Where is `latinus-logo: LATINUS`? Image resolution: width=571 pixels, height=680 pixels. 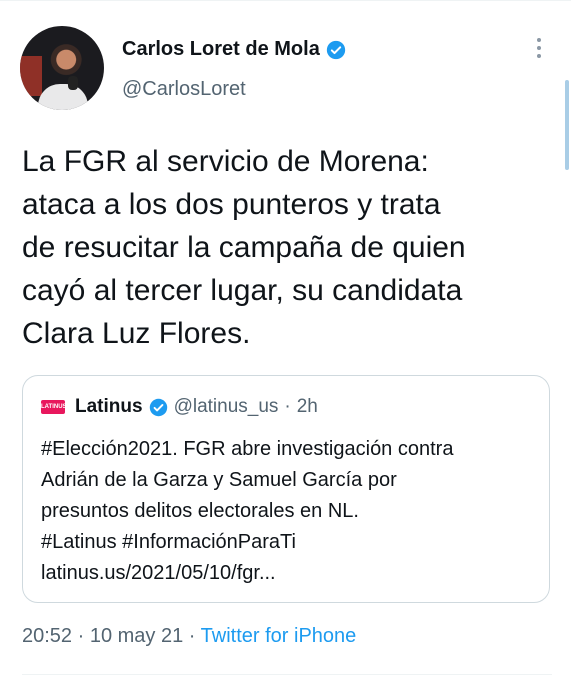
latinus-logo: LATINUS is located at coordinates (54, 407).